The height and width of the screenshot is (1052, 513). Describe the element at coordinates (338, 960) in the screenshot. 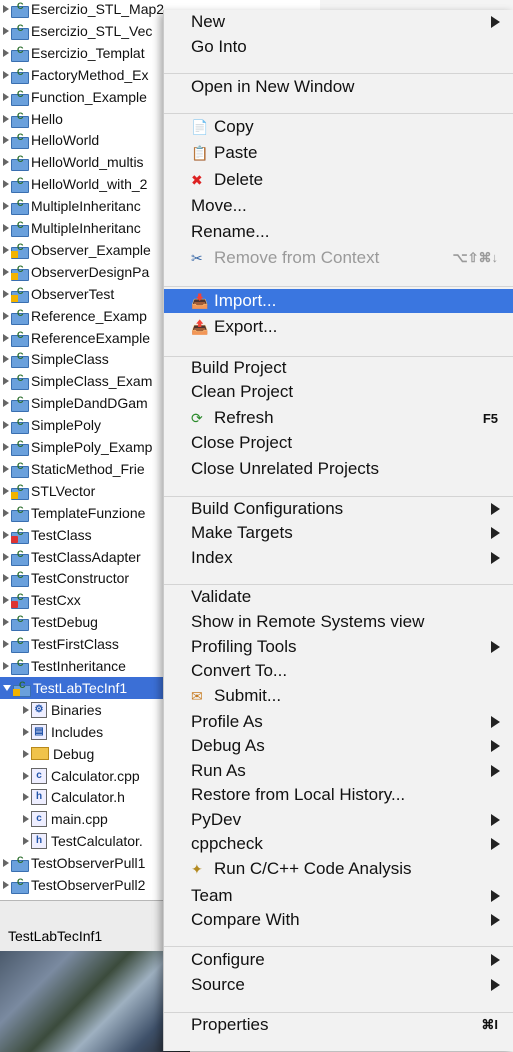

I see `menu-item-configure: Configure` at that location.